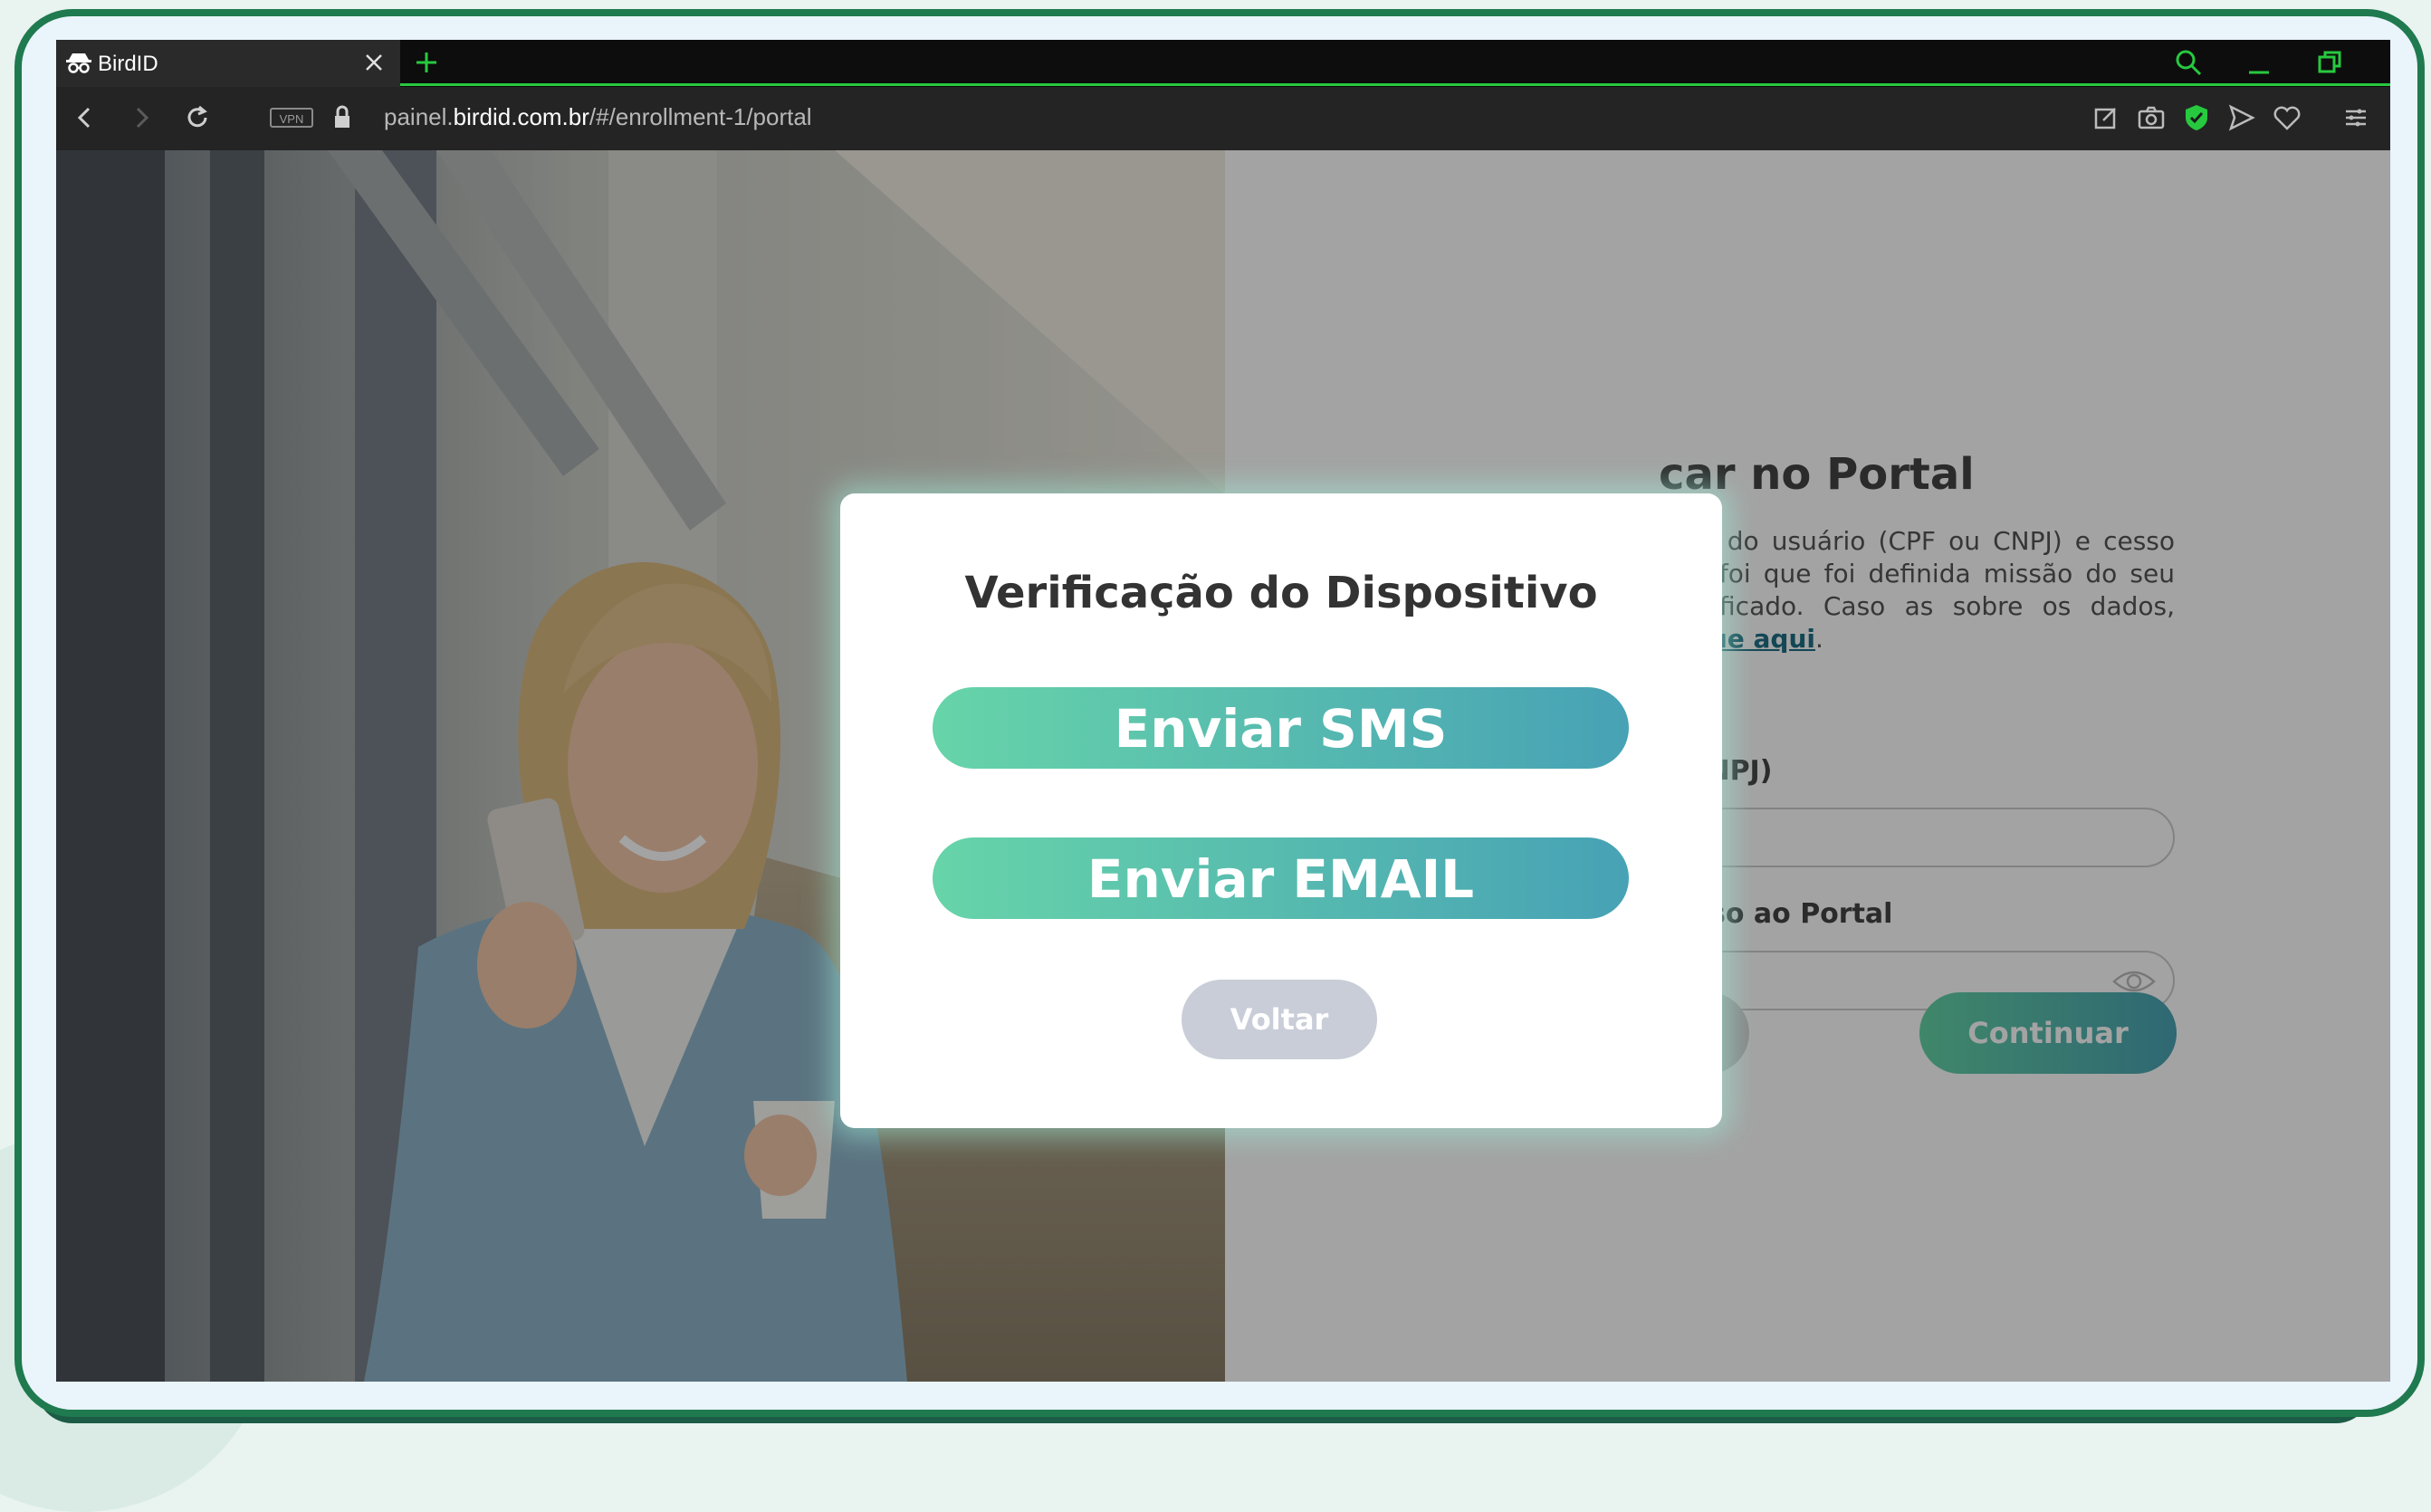  Describe the element at coordinates (701, 116) in the screenshot. I see `url-path: /#/enrollment-1/portal` at that location.